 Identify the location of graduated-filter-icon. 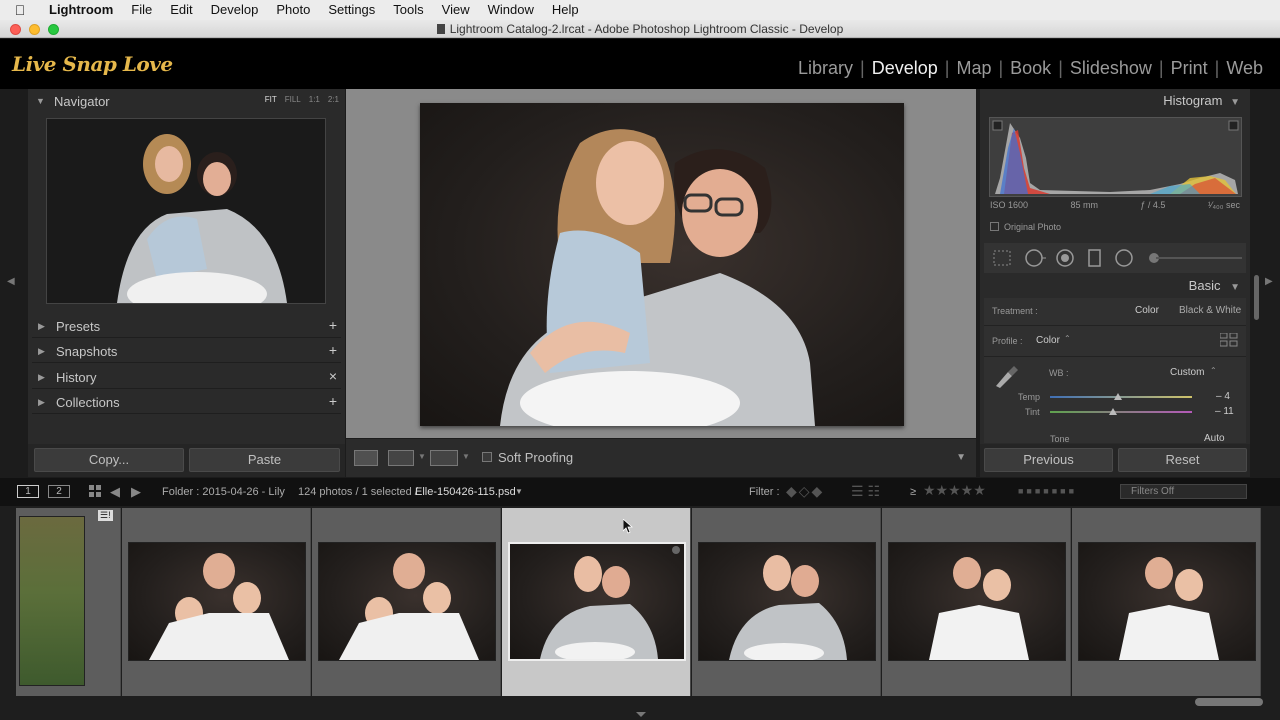
(1094, 258).